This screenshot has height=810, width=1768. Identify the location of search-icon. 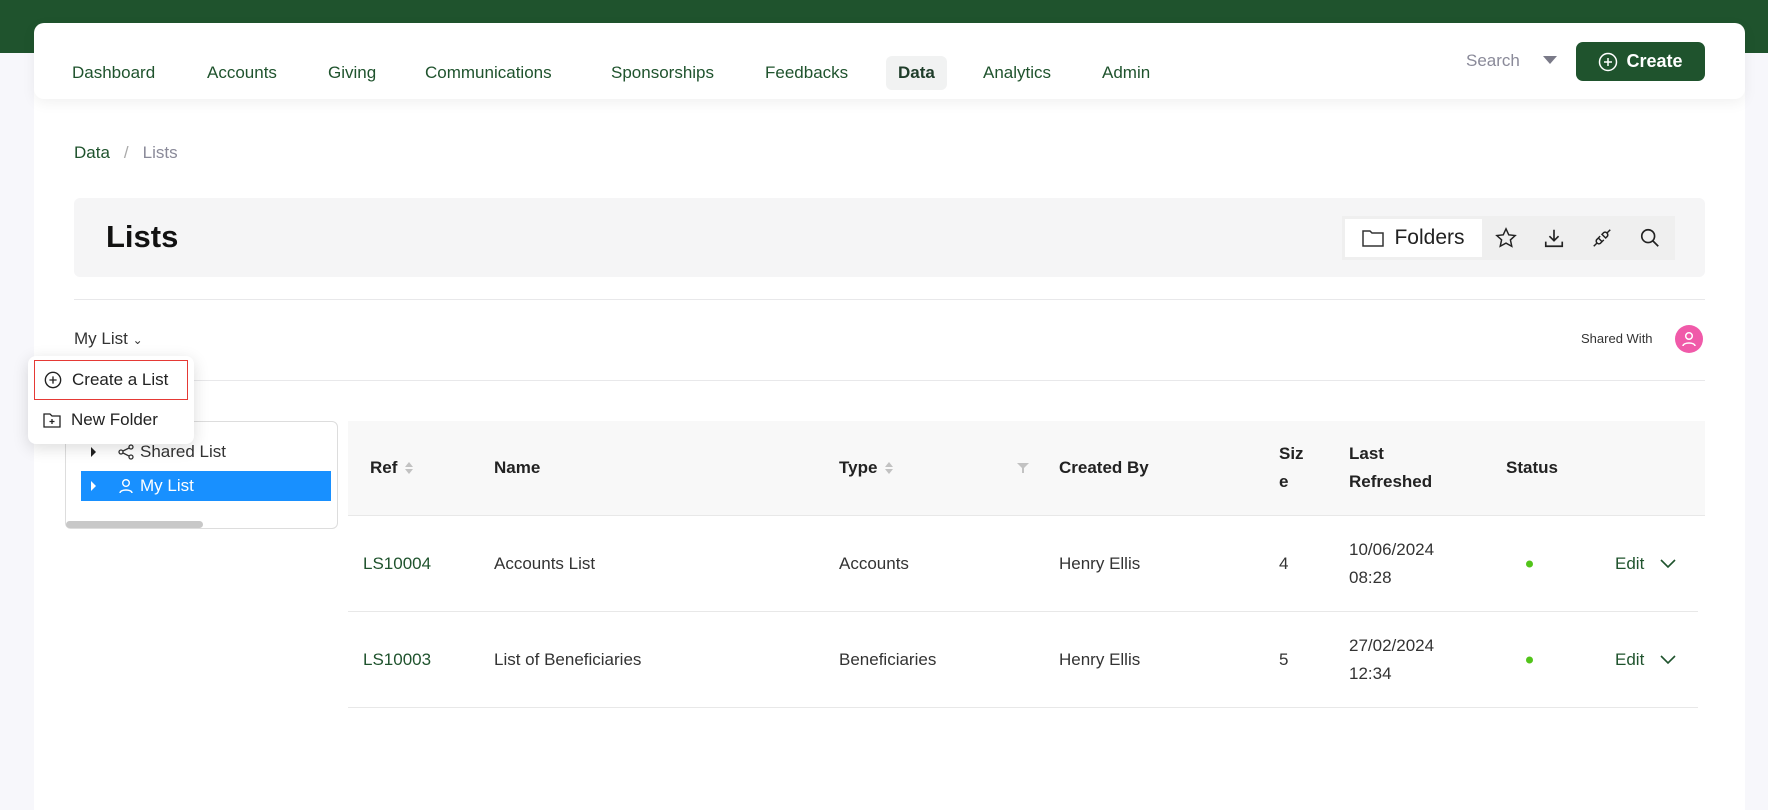
(1650, 238).